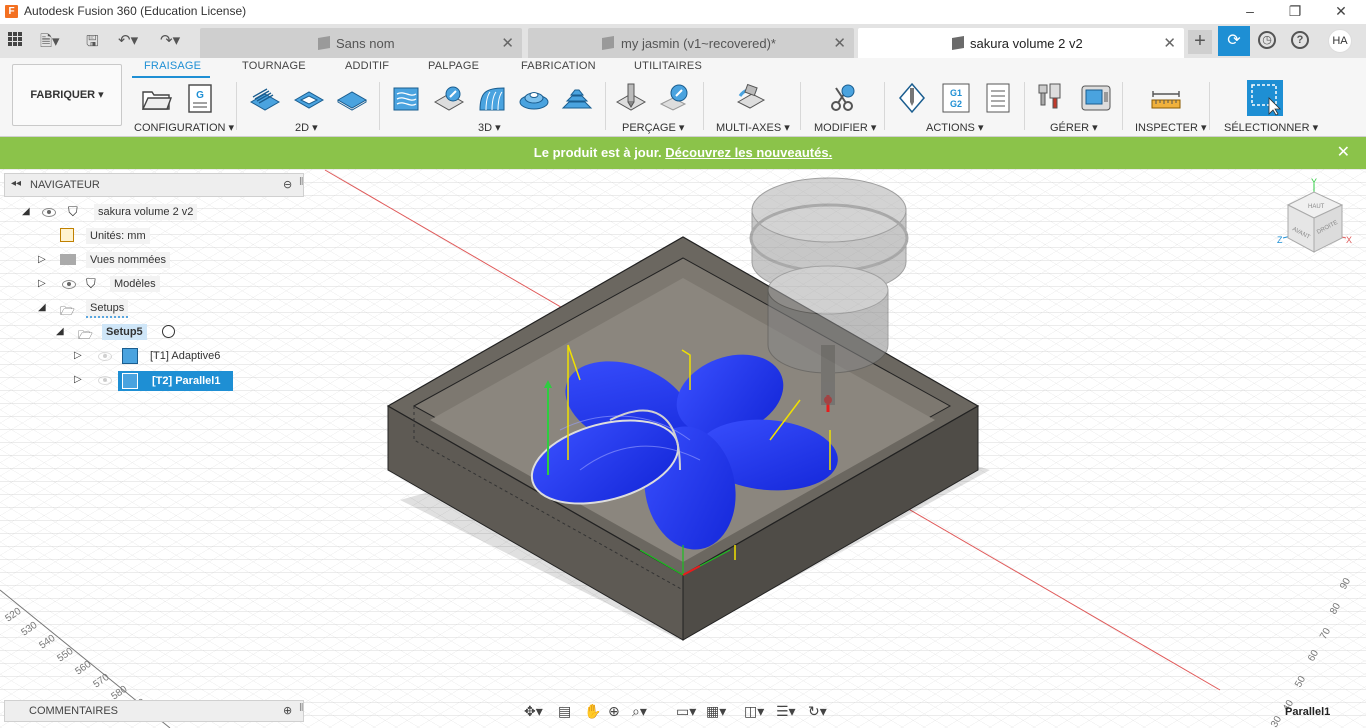 The width and height of the screenshot is (1366, 728). I want to click on post-process-icon: G1 G2, so click(956, 98).